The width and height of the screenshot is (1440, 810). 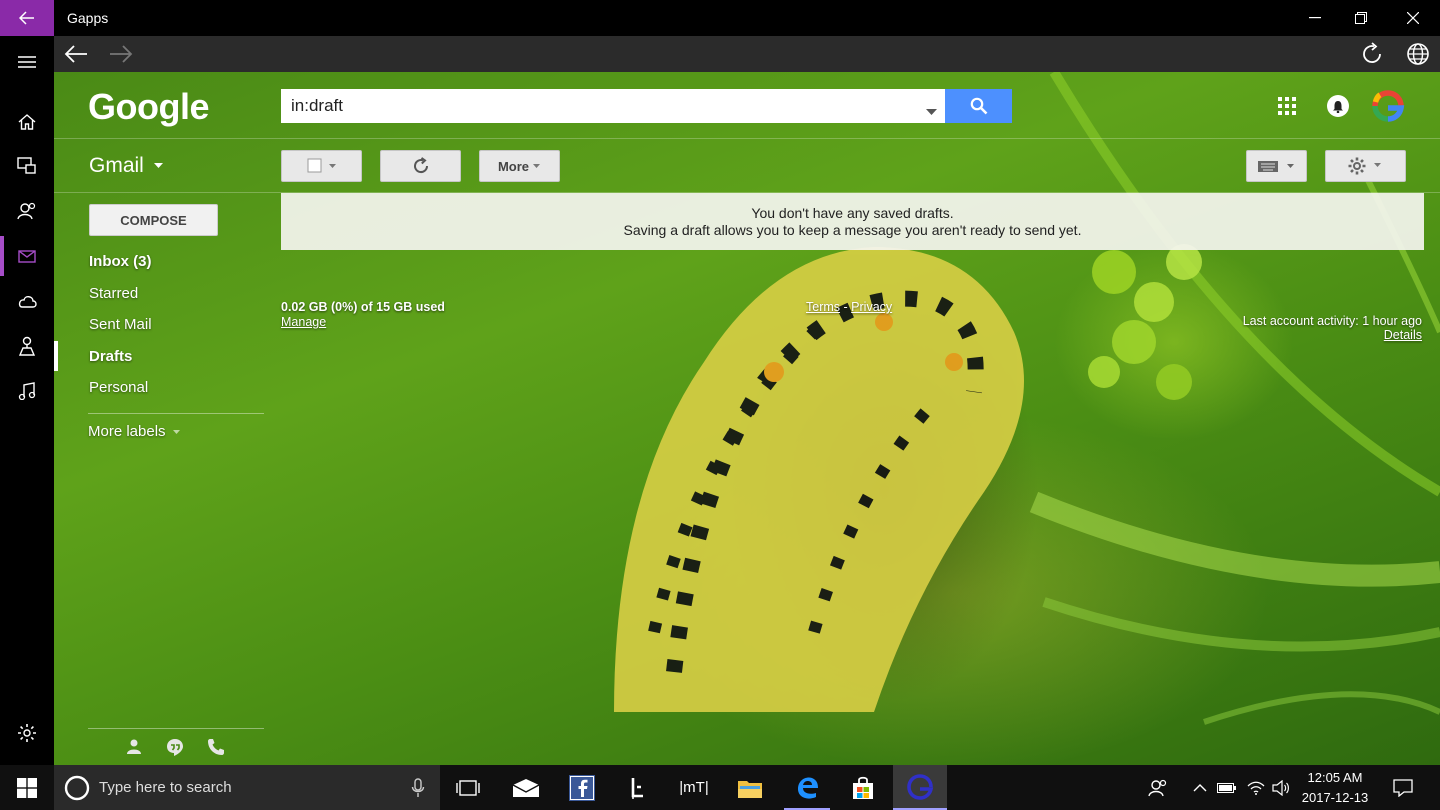 What do you see at coordinates (871, 307) in the screenshot?
I see `privacy-link: Privacy` at bounding box center [871, 307].